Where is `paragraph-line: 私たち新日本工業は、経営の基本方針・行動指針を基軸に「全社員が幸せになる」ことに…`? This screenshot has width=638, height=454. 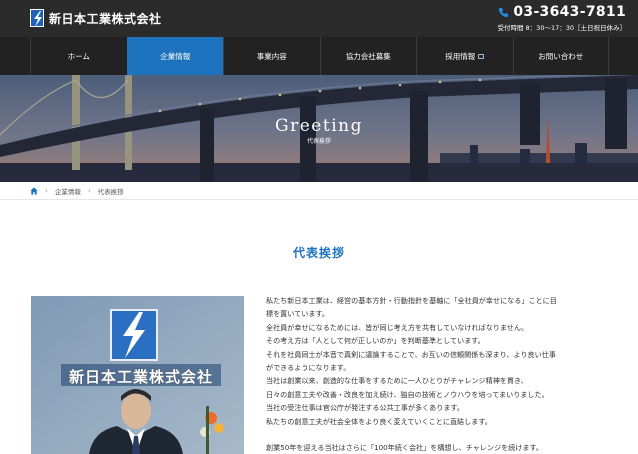
paragraph-line: 私たち新日本工業は、経営の基本方針・行動指針を基軸に「全社員が幸せになる」ことに… is located at coordinates (411, 300).